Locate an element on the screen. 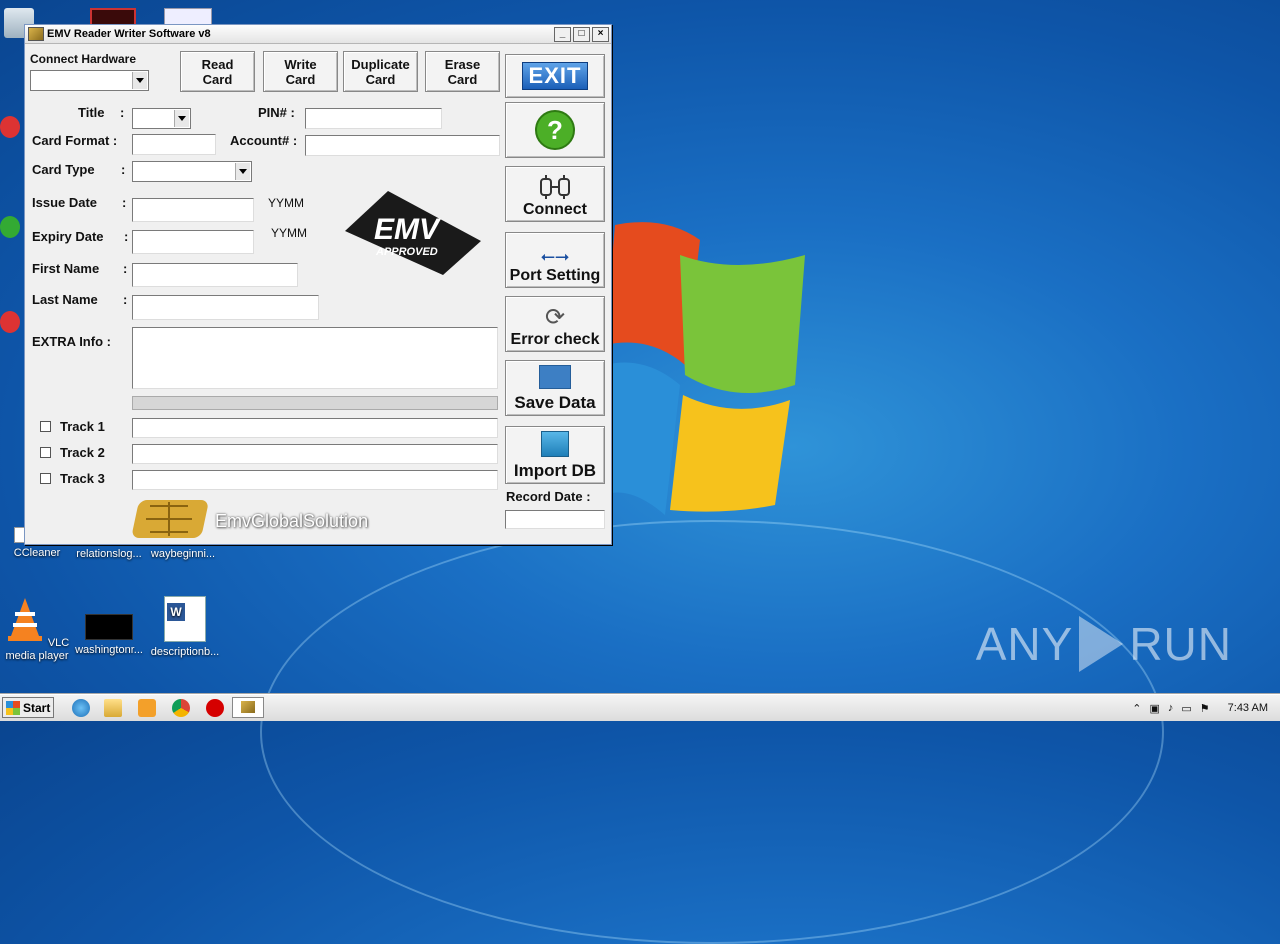  action-center-flag-icon: ⚑ is located at coordinates (1205, 708).